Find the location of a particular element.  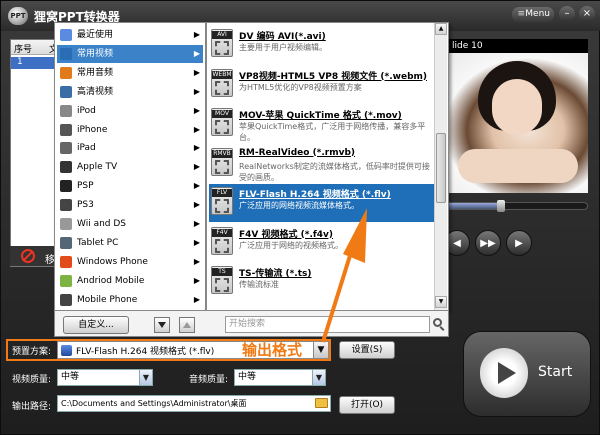

menu-item: Mobile Phone ▶ is located at coordinates (130, 300).